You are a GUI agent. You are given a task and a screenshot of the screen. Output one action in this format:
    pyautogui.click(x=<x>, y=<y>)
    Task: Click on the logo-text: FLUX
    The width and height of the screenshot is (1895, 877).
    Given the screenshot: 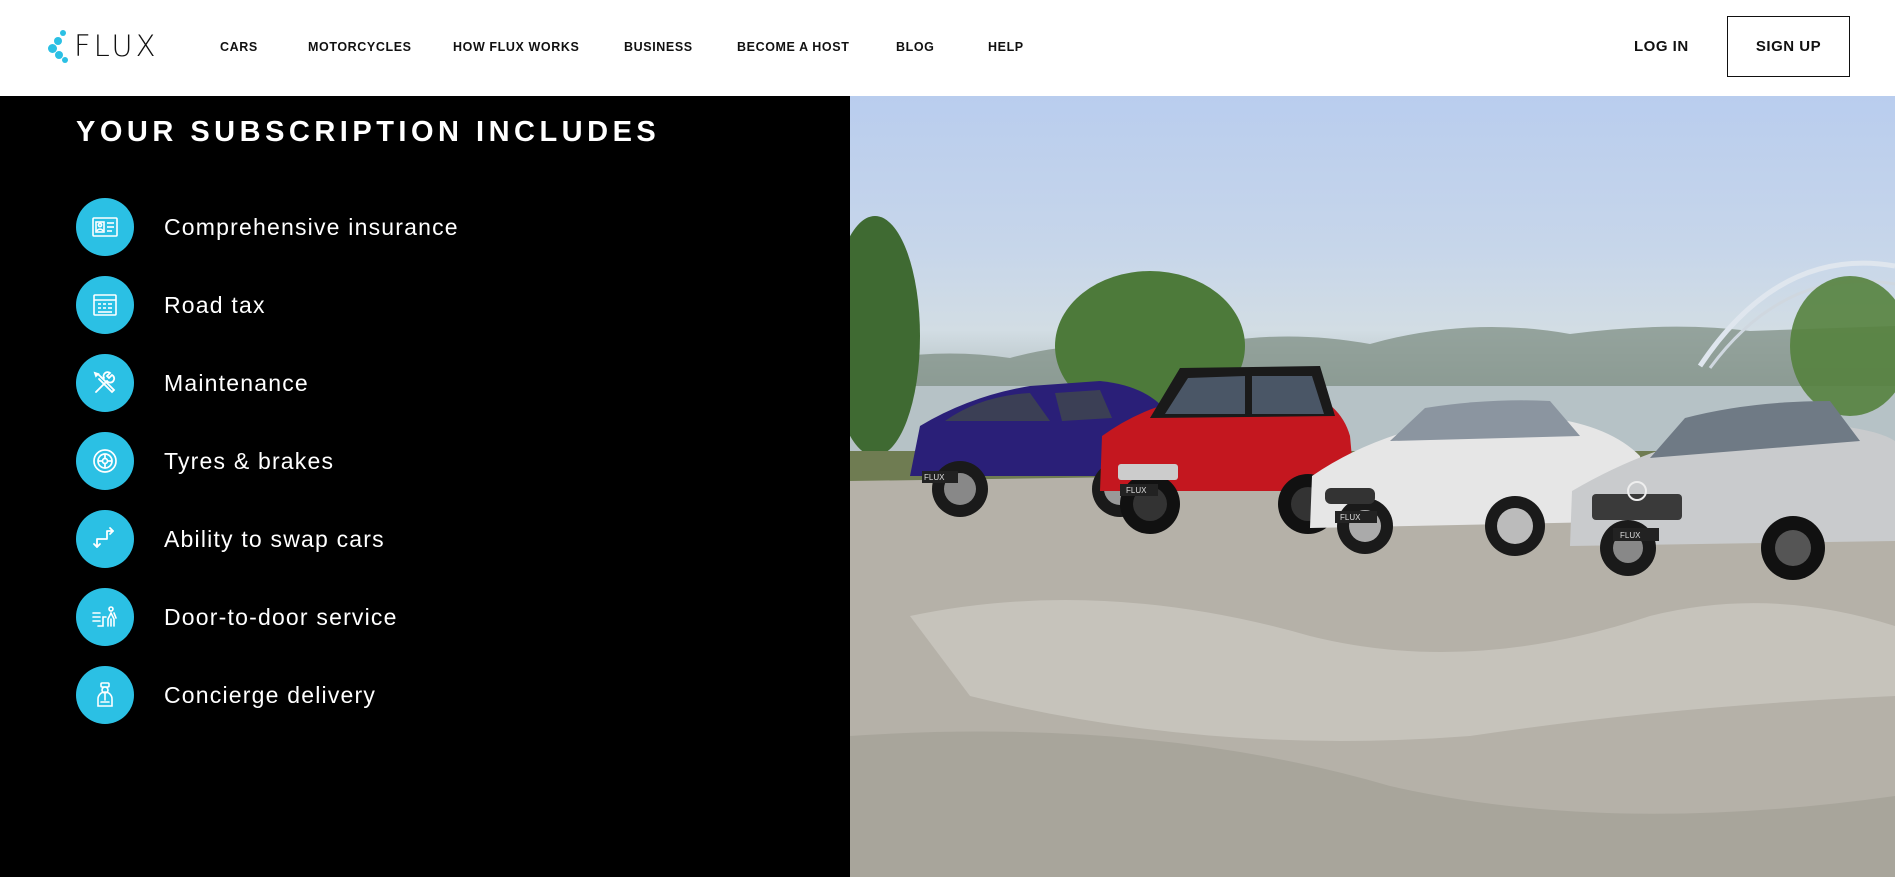 What is the action you would take?
    pyautogui.click(x=116, y=46)
    